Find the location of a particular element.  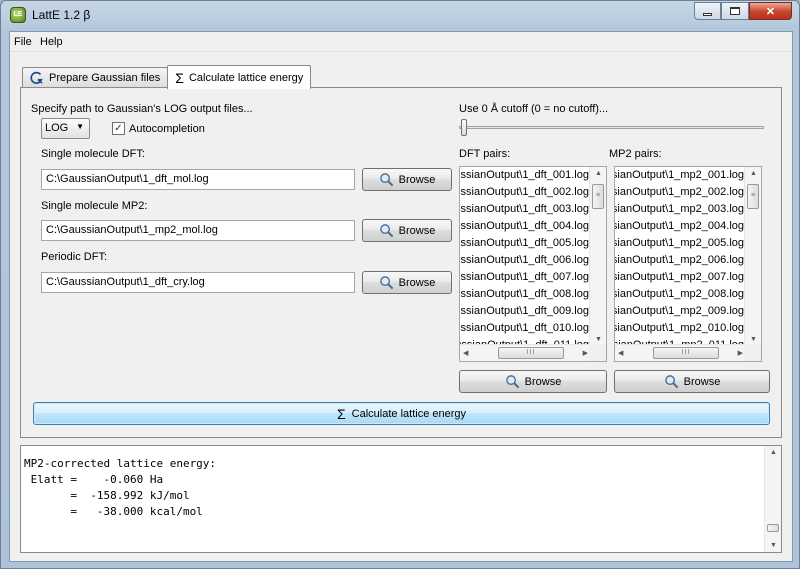

autocompletion-checkbox: ✓ is located at coordinates (118, 128).